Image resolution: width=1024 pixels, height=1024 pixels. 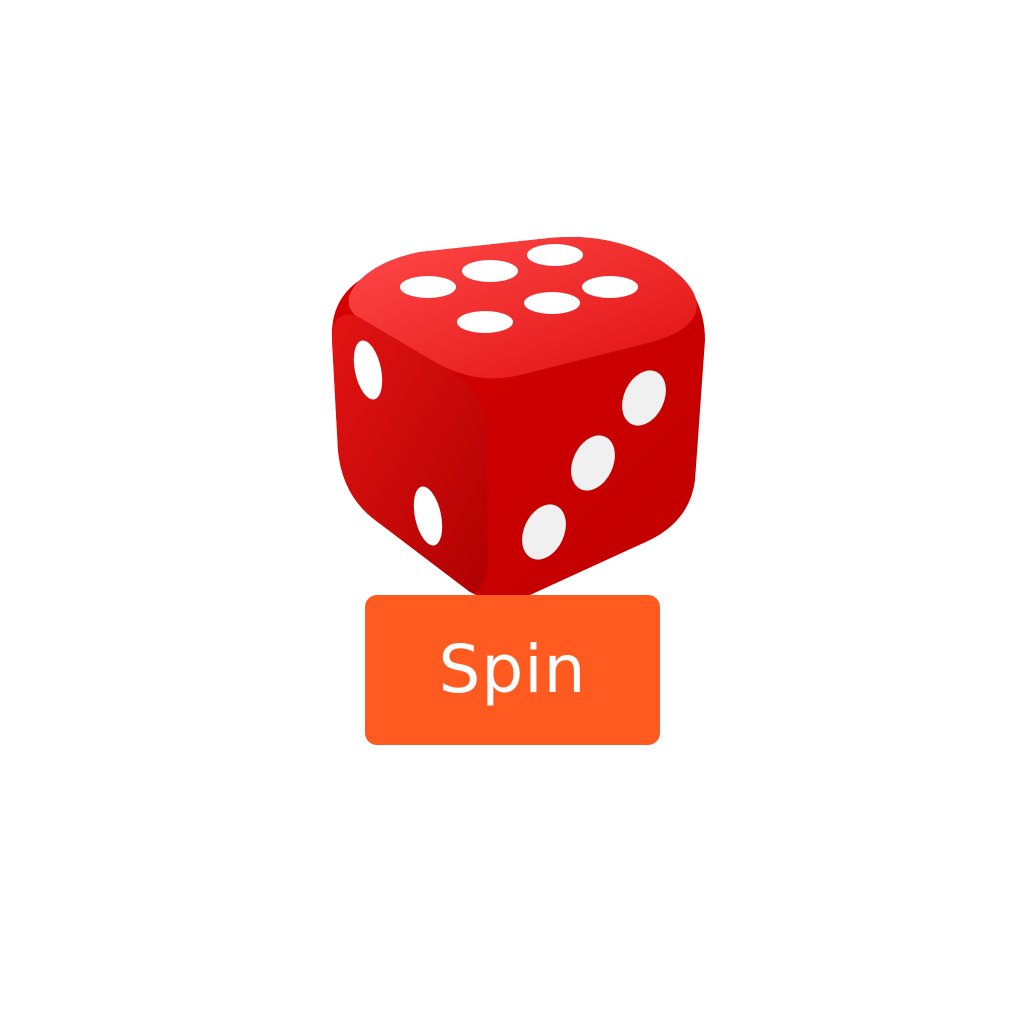 I want to click on spin-button: Spin, so click(x=512, y=670).